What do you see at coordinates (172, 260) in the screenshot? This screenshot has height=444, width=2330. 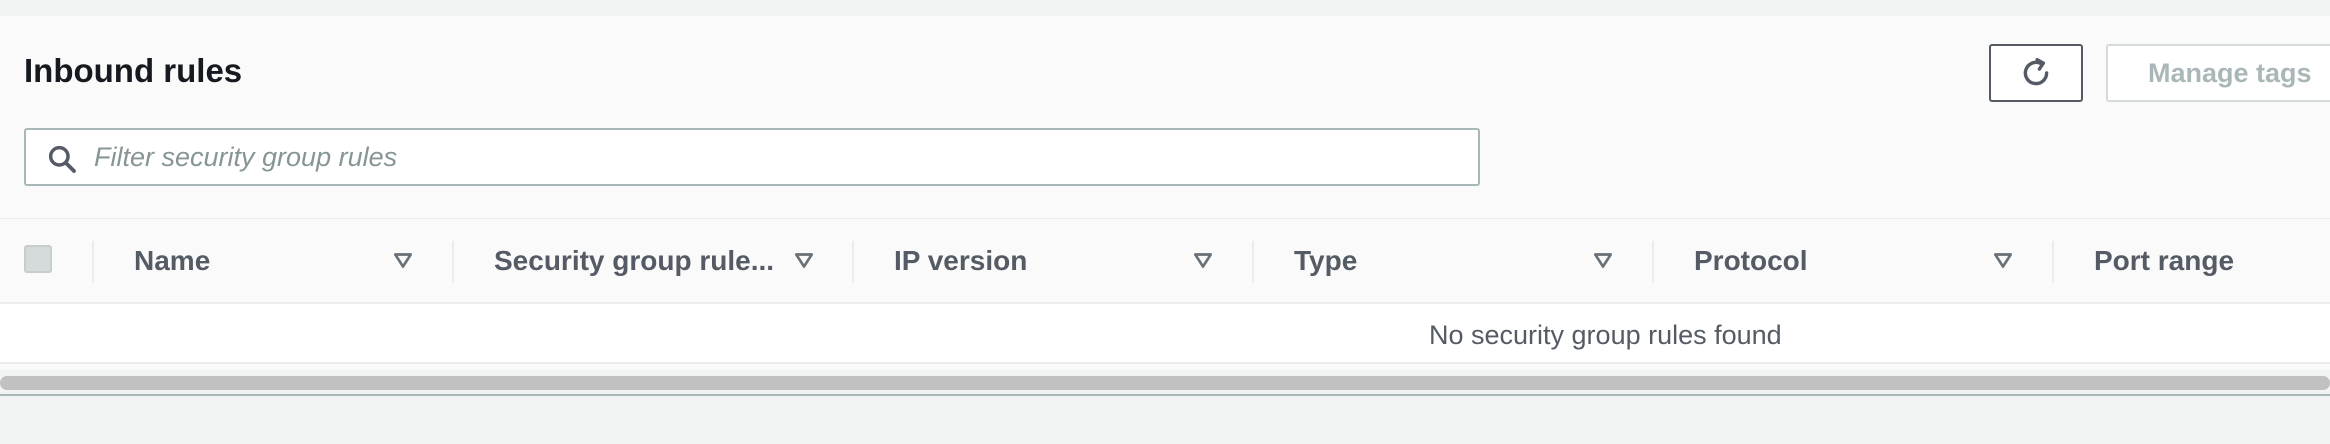 I see `column-label: Name` at bounding box center [172, 260].